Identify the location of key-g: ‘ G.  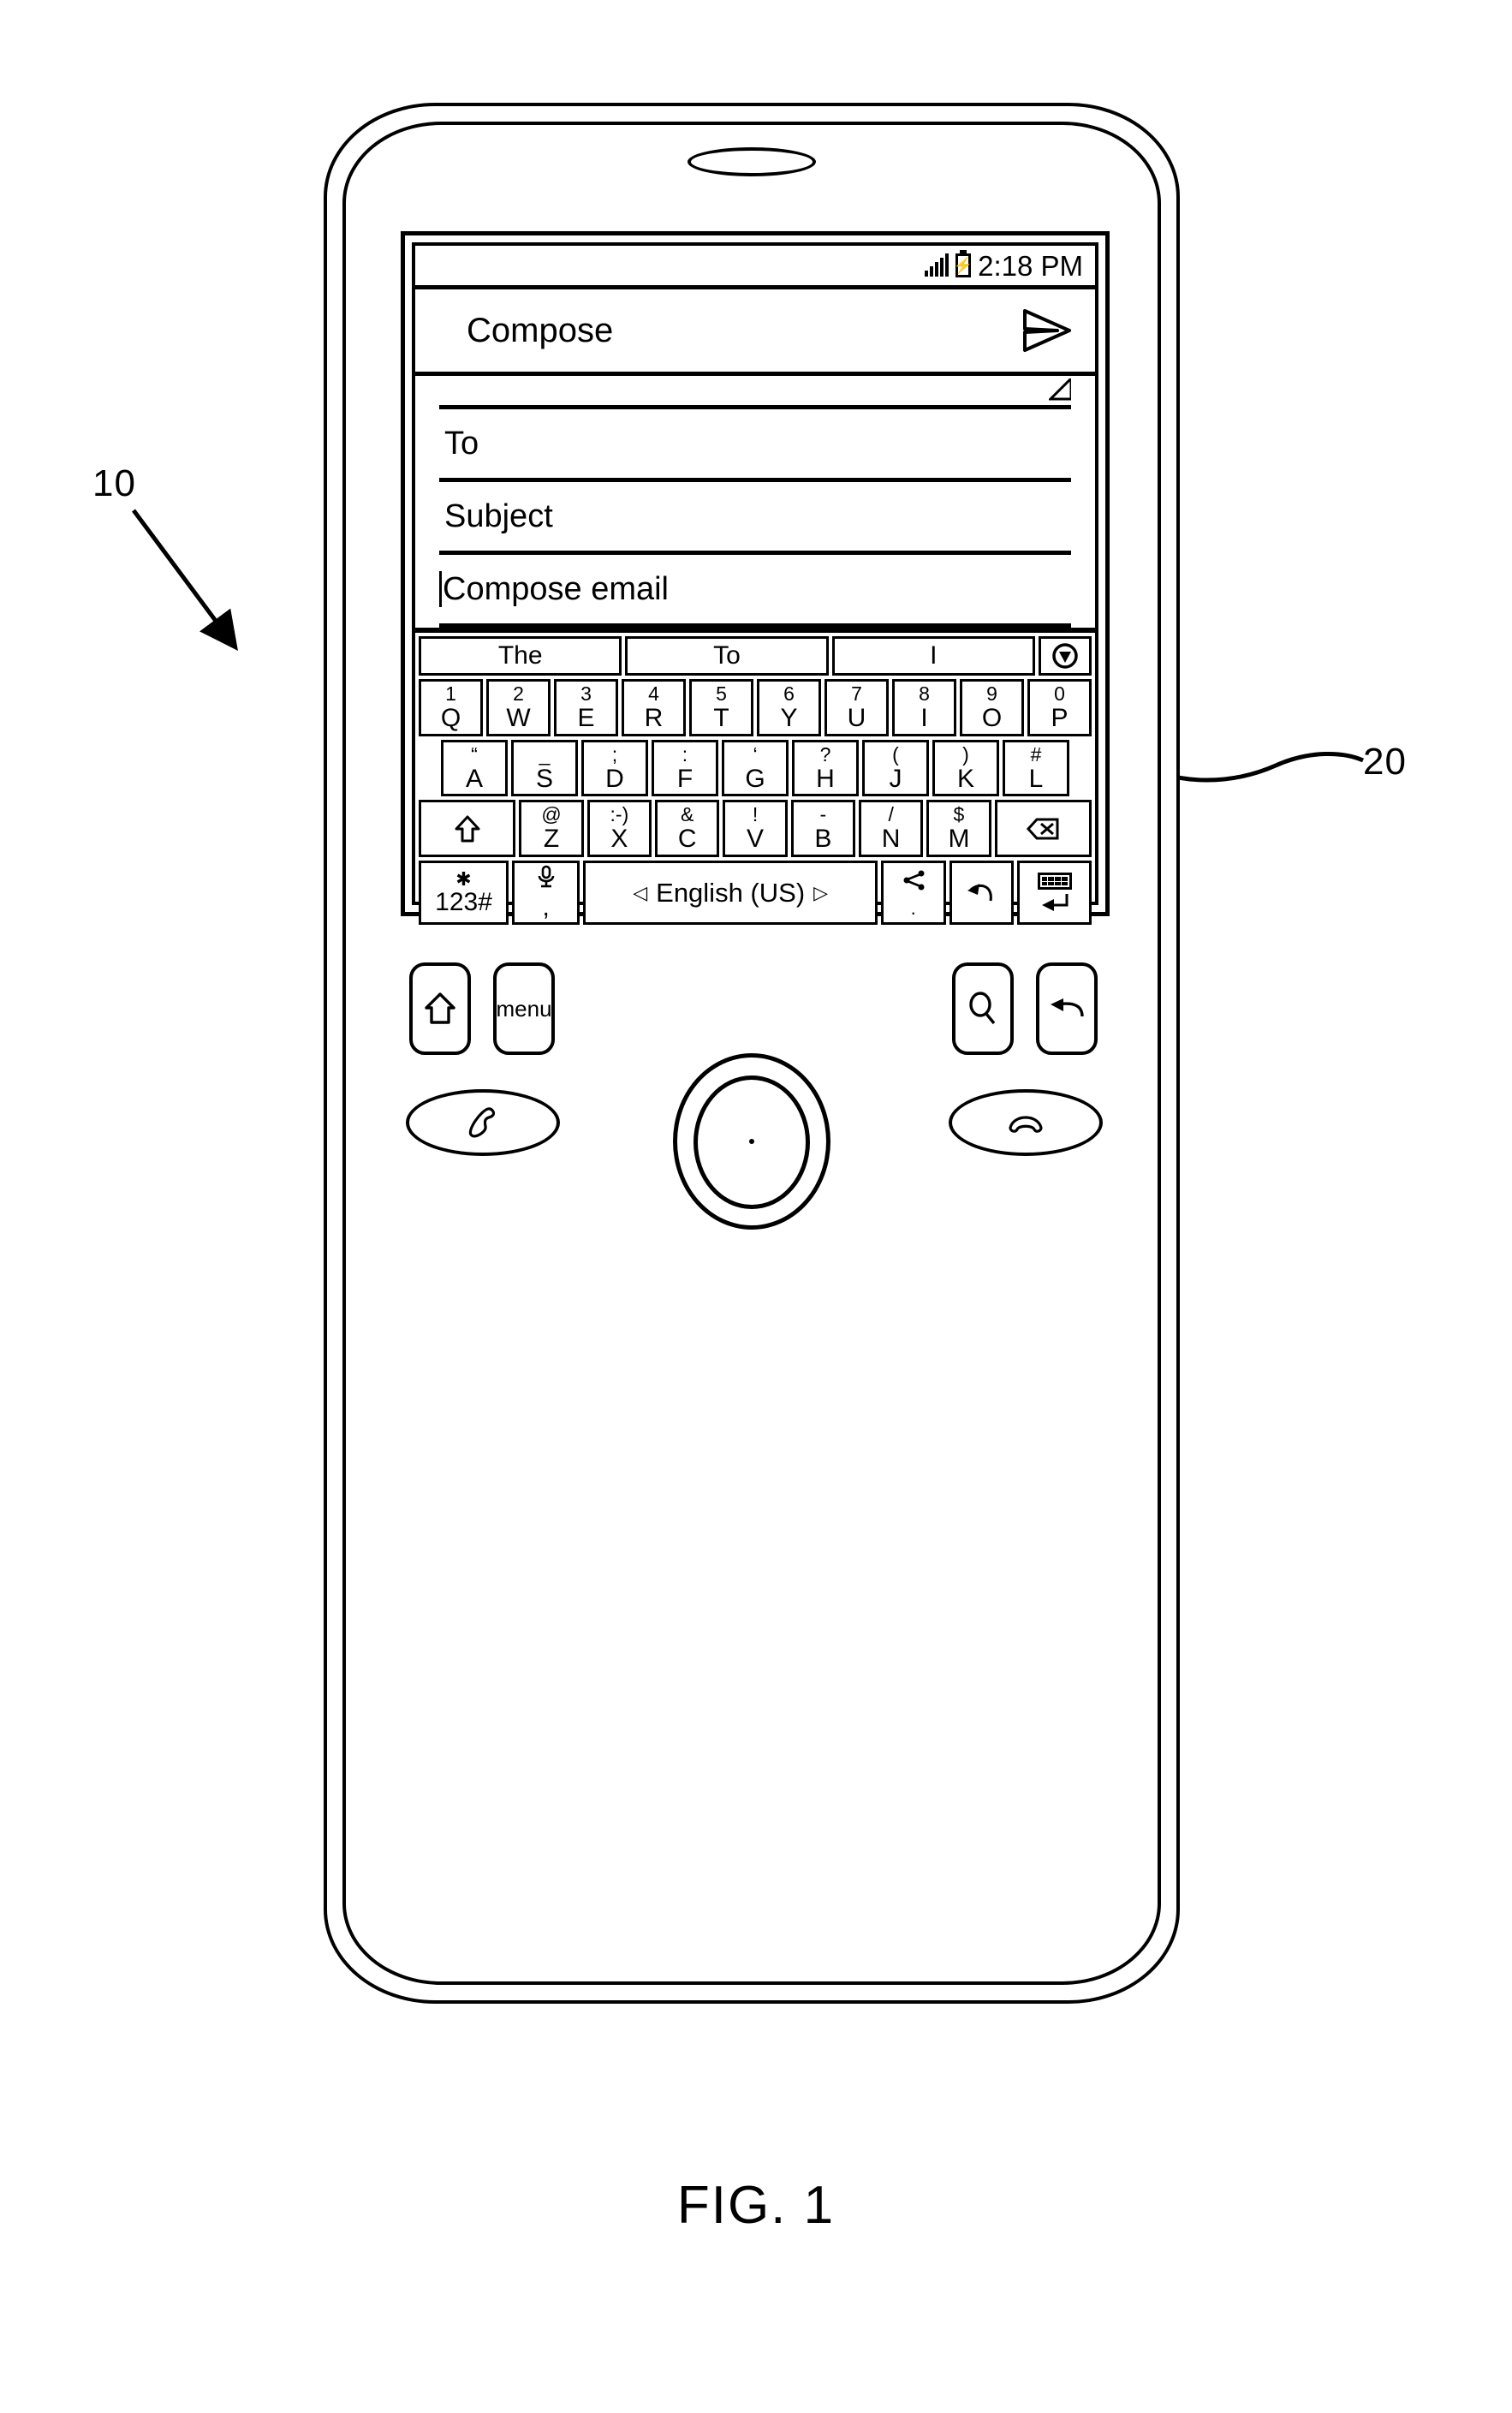
(755, 768).